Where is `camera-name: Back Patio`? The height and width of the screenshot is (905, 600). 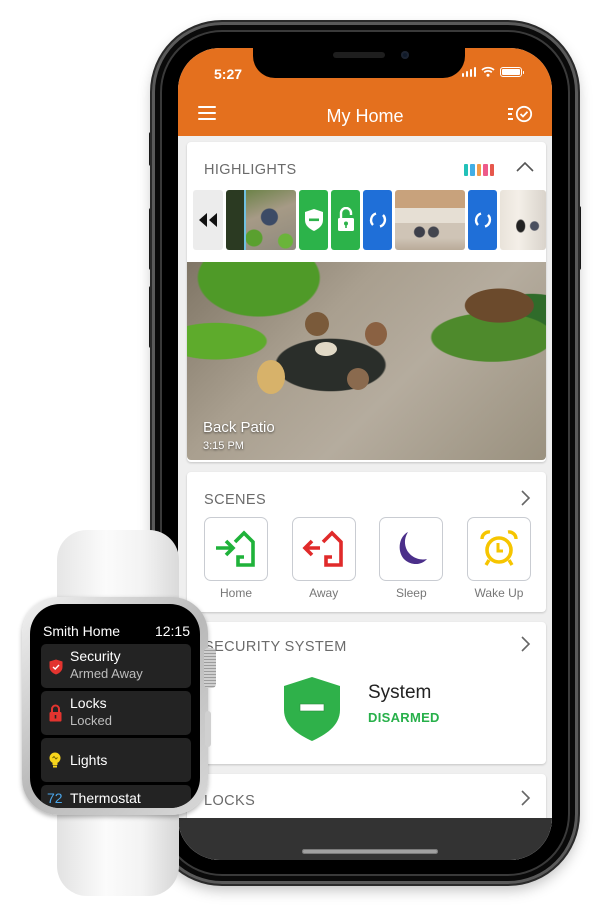 camera-name: Back Patio is located at coordinates (239, 427).